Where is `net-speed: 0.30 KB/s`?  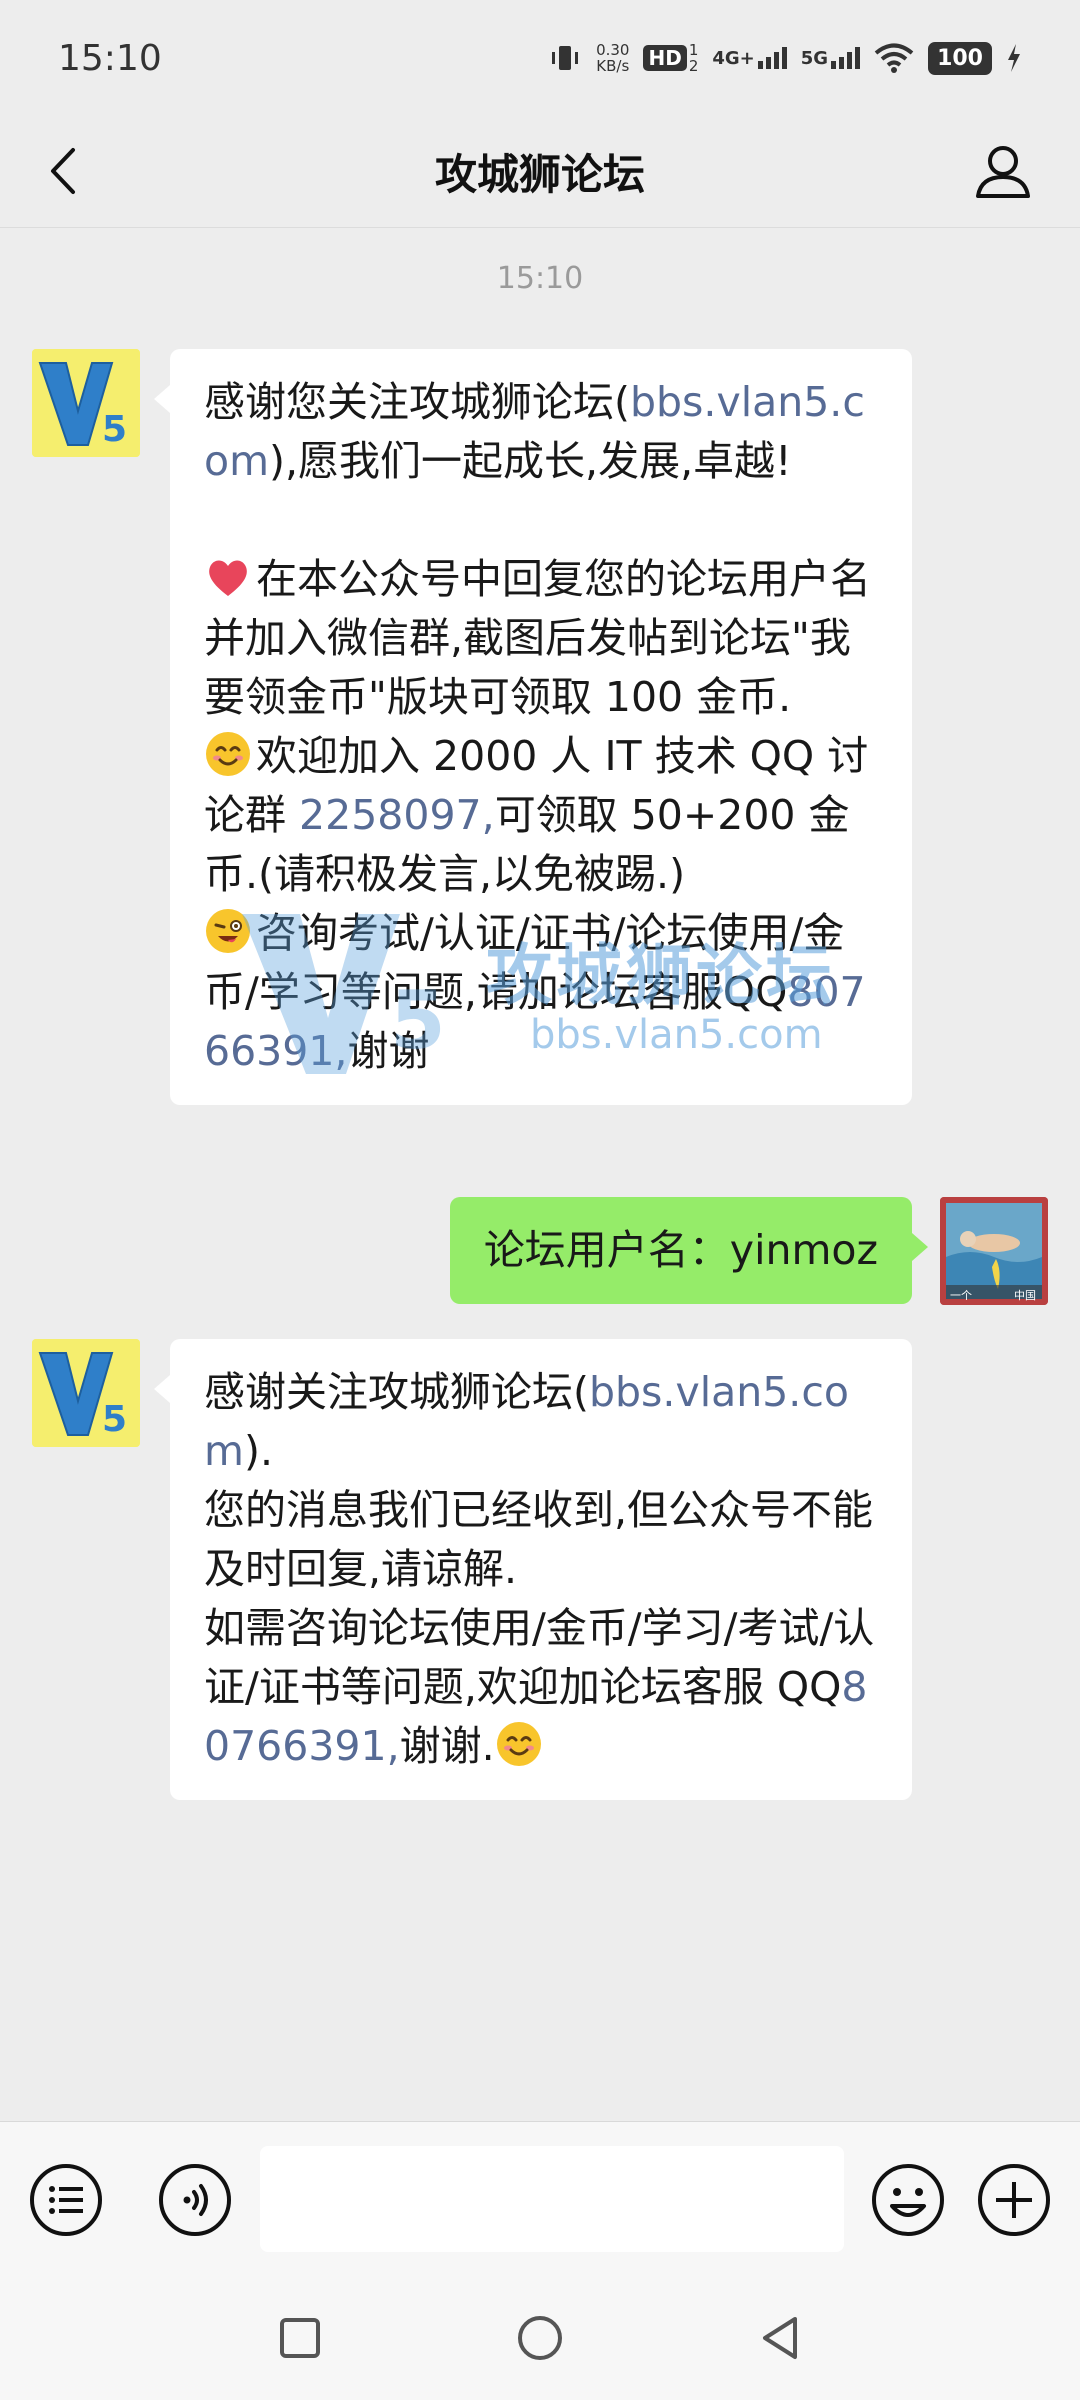
net-speed: 0.30 KB/s is located at coordinates (612, 58).